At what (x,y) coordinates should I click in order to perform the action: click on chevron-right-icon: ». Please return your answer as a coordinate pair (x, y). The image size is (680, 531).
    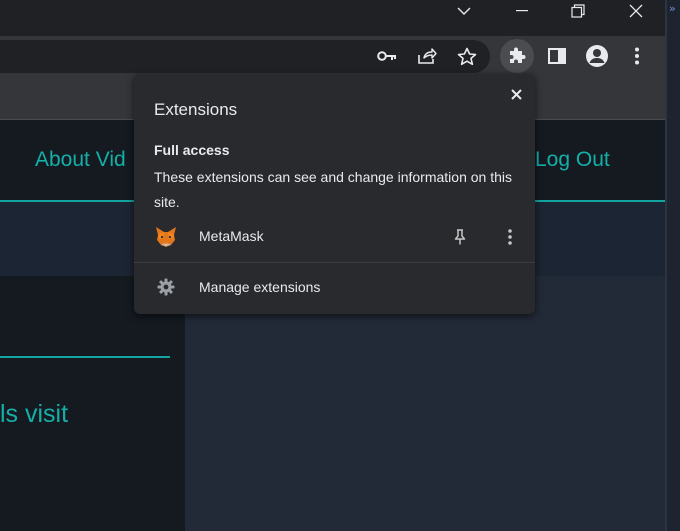
    Looking at the image, I should click on (672, 8).